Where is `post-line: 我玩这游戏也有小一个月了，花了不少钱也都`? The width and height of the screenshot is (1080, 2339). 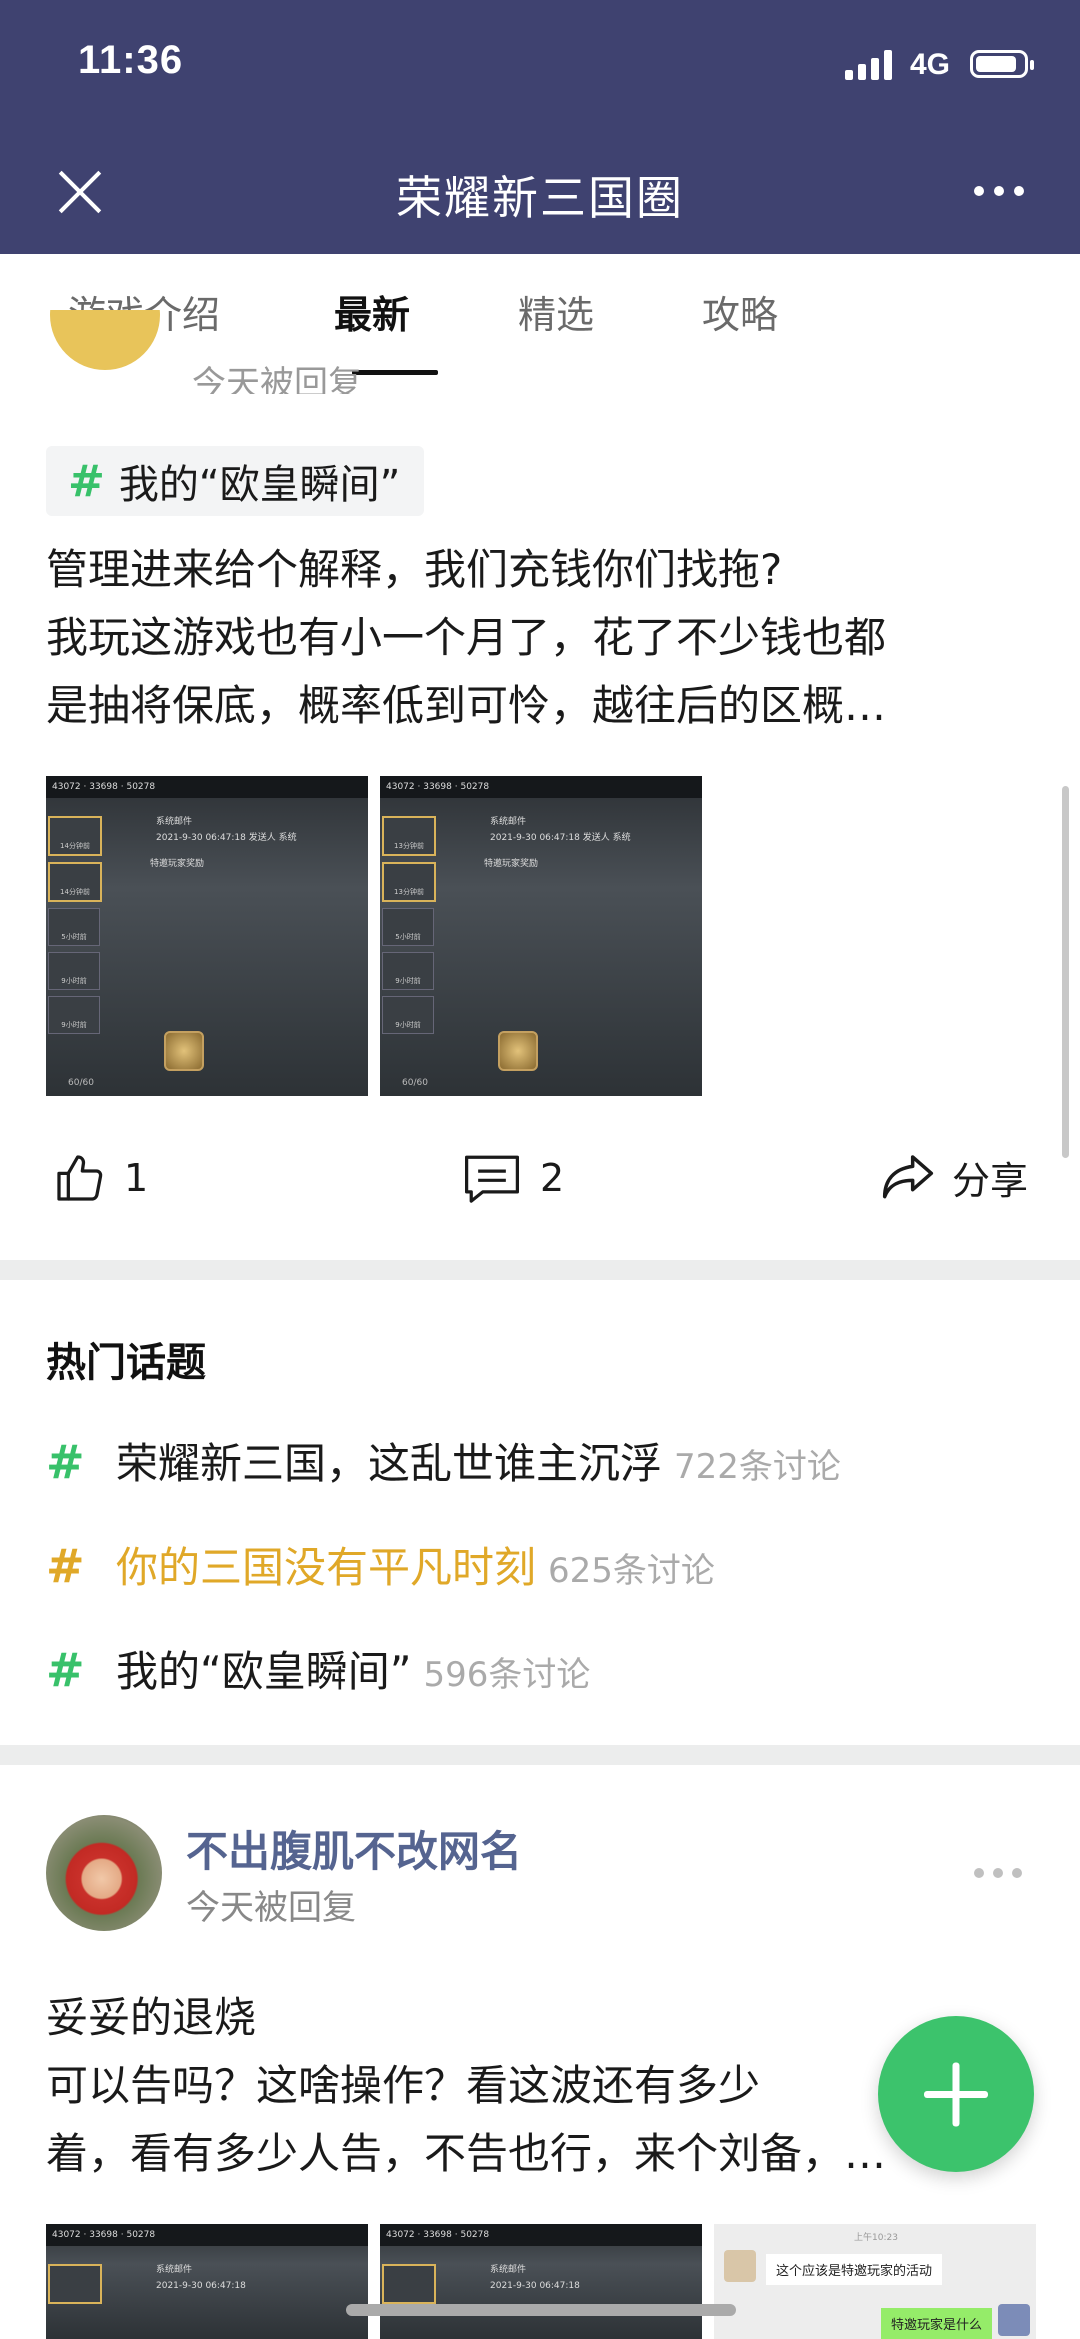
post-line: 我玩这游戏也有小一个月了，花了不少钱也都 is located at coordinates (466, 637).